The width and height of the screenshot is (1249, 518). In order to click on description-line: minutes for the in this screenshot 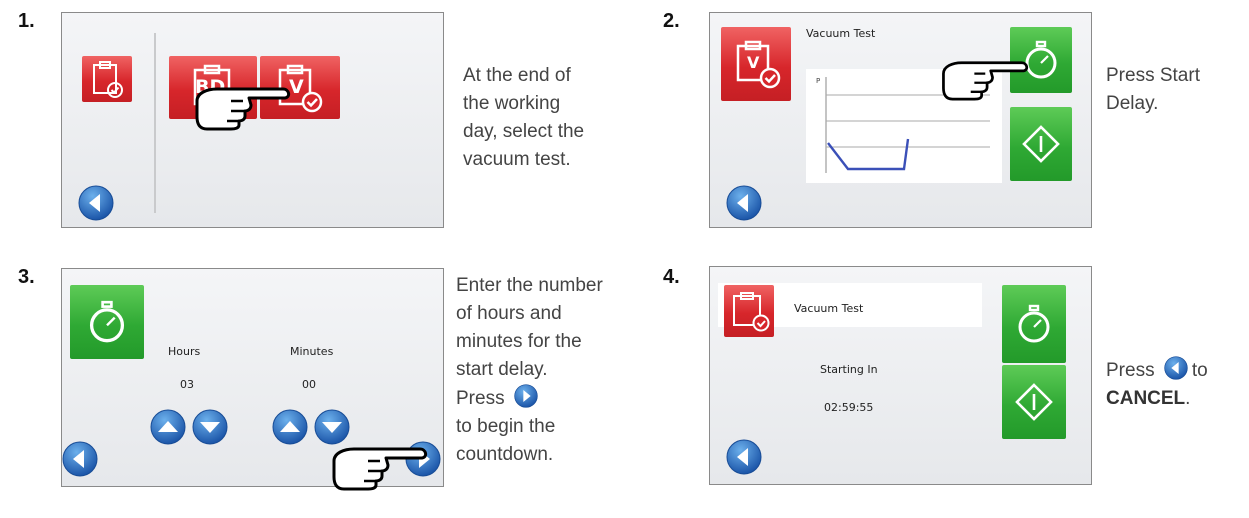, I will do `click(519, 341)`.